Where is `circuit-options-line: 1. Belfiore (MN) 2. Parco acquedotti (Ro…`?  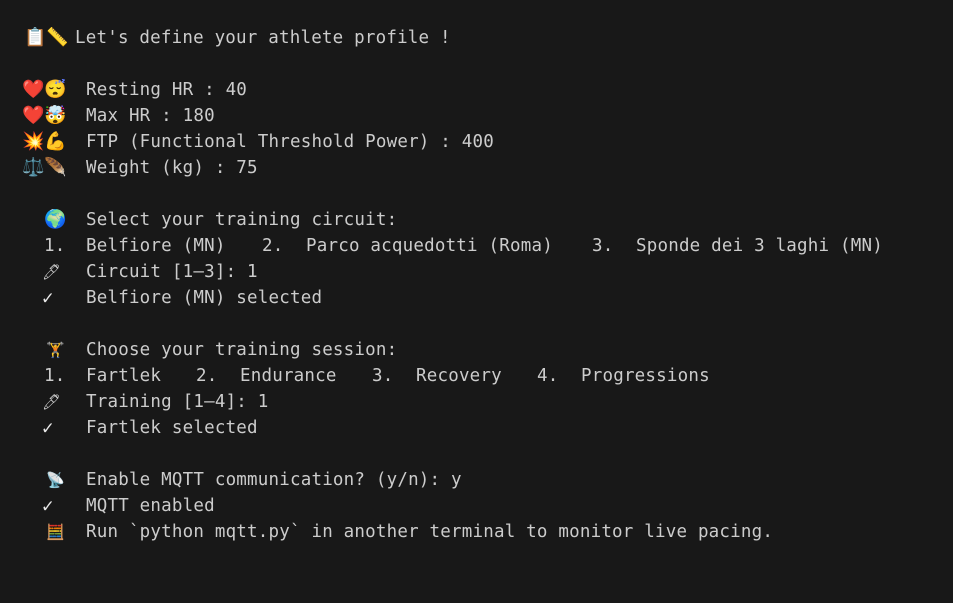 circuit-options-line: 1. Belfiore (MN) 2. Parco acquedotti (Ro… is located at coordinates (441, 246).